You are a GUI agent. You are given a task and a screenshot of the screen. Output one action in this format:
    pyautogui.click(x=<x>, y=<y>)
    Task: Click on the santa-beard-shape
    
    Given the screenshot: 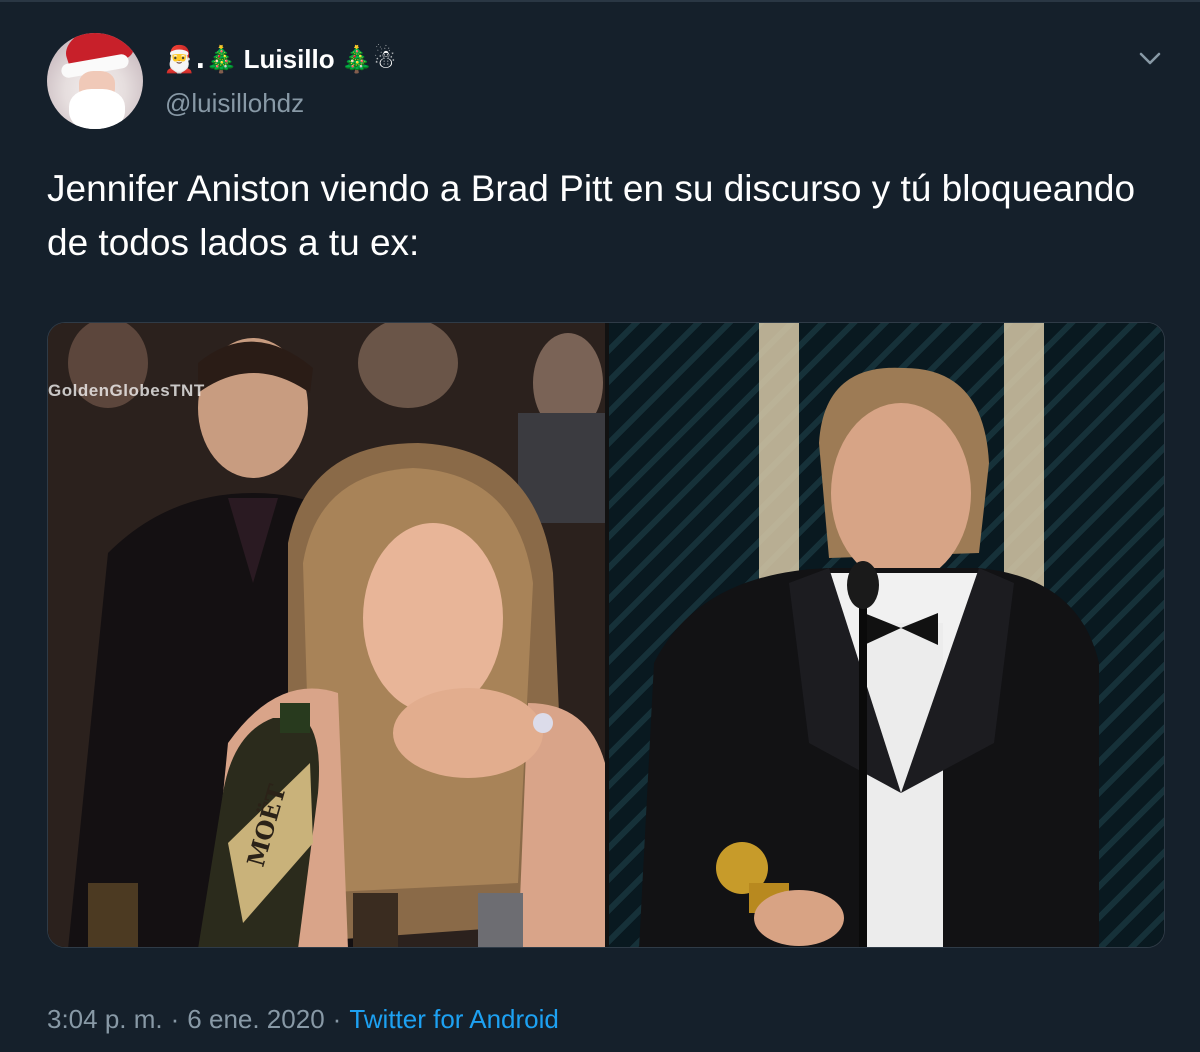 What is the action you would take?
    pyautogui.click(x=97, y=109)
    